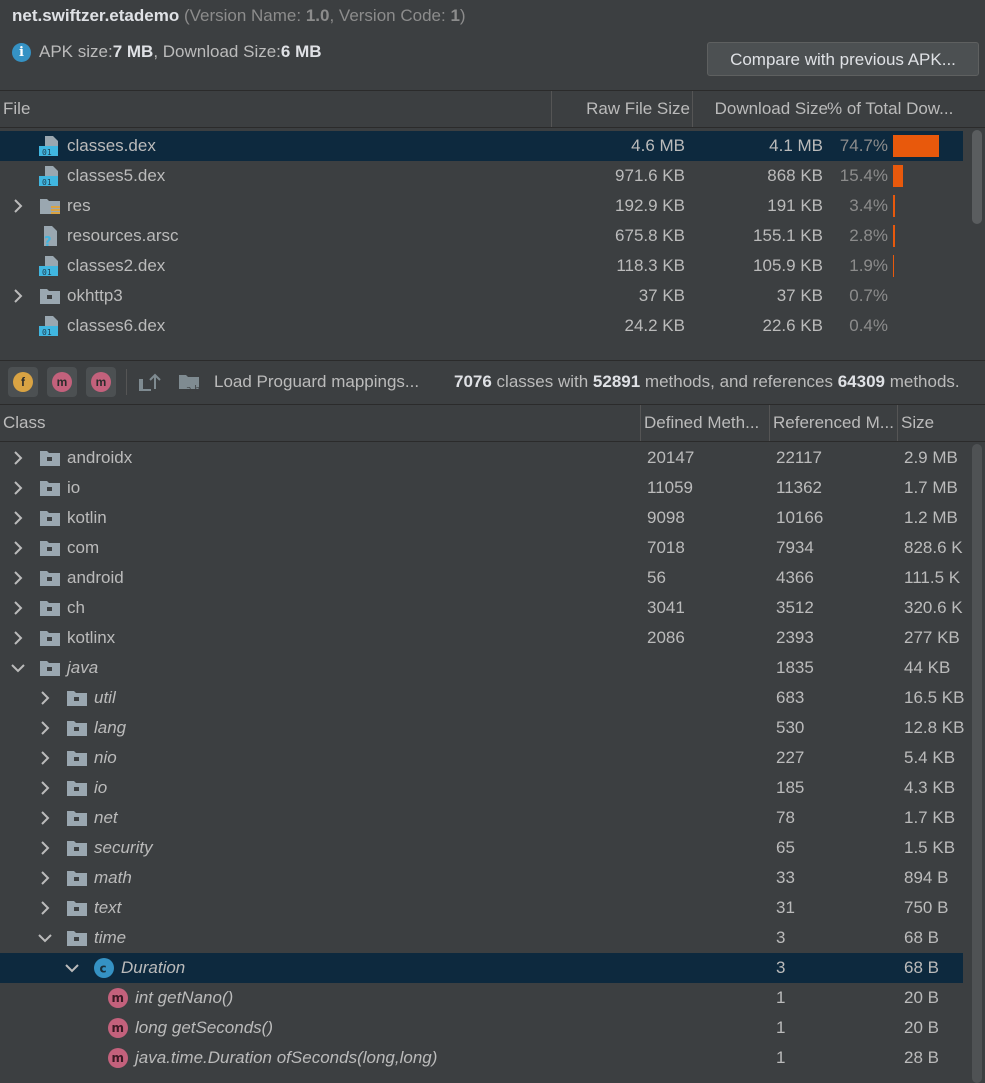 The height and width of the screenshot is (1083, 985). I want to click on method-row: m long getSeconds() 1 20 B, so click(481, 1028).